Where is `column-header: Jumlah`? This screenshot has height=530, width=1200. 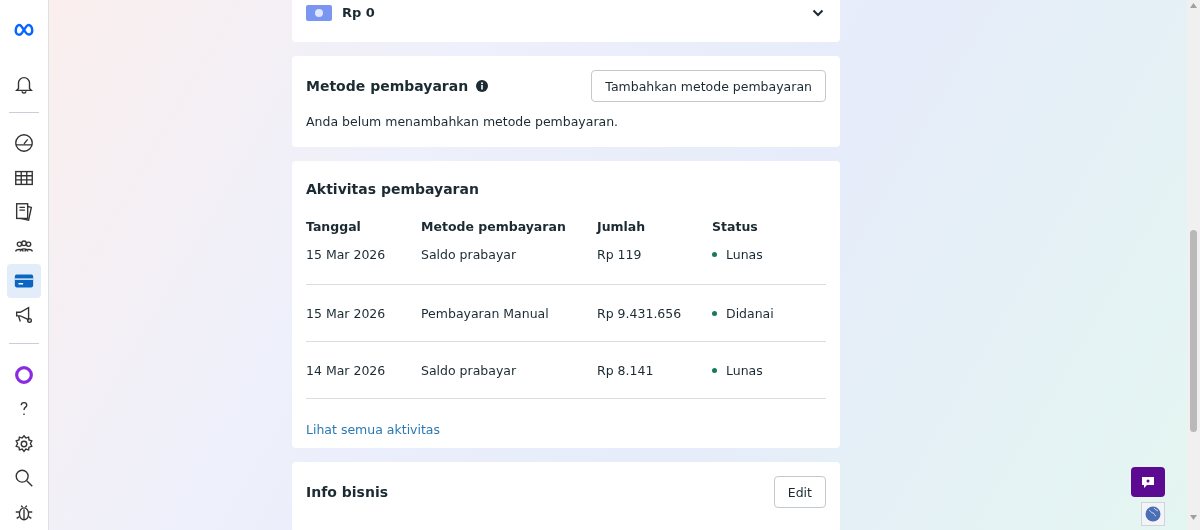
column-header: Jumlah is located at coordinates (622, 227).